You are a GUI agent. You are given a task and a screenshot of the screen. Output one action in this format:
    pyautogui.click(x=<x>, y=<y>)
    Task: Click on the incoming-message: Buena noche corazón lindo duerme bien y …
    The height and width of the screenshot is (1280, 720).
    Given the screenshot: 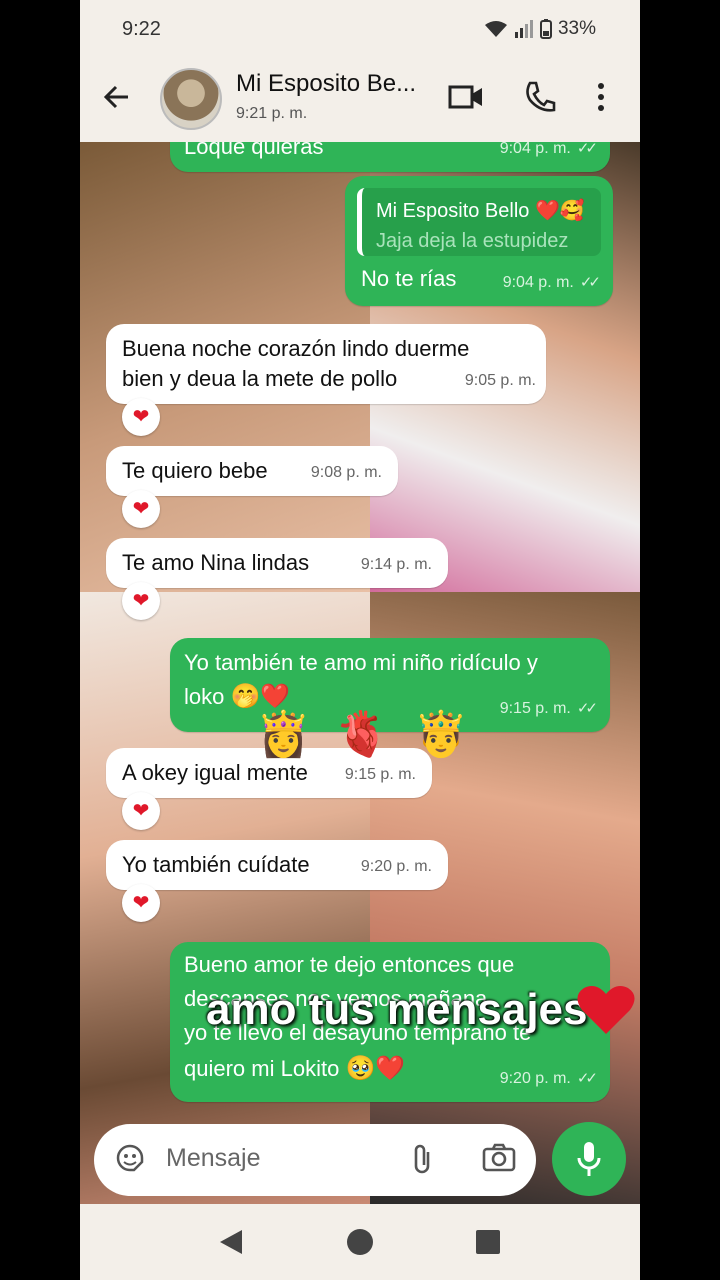 What is the action you would take?
    pyautogui.click(x=326, y=364)
    